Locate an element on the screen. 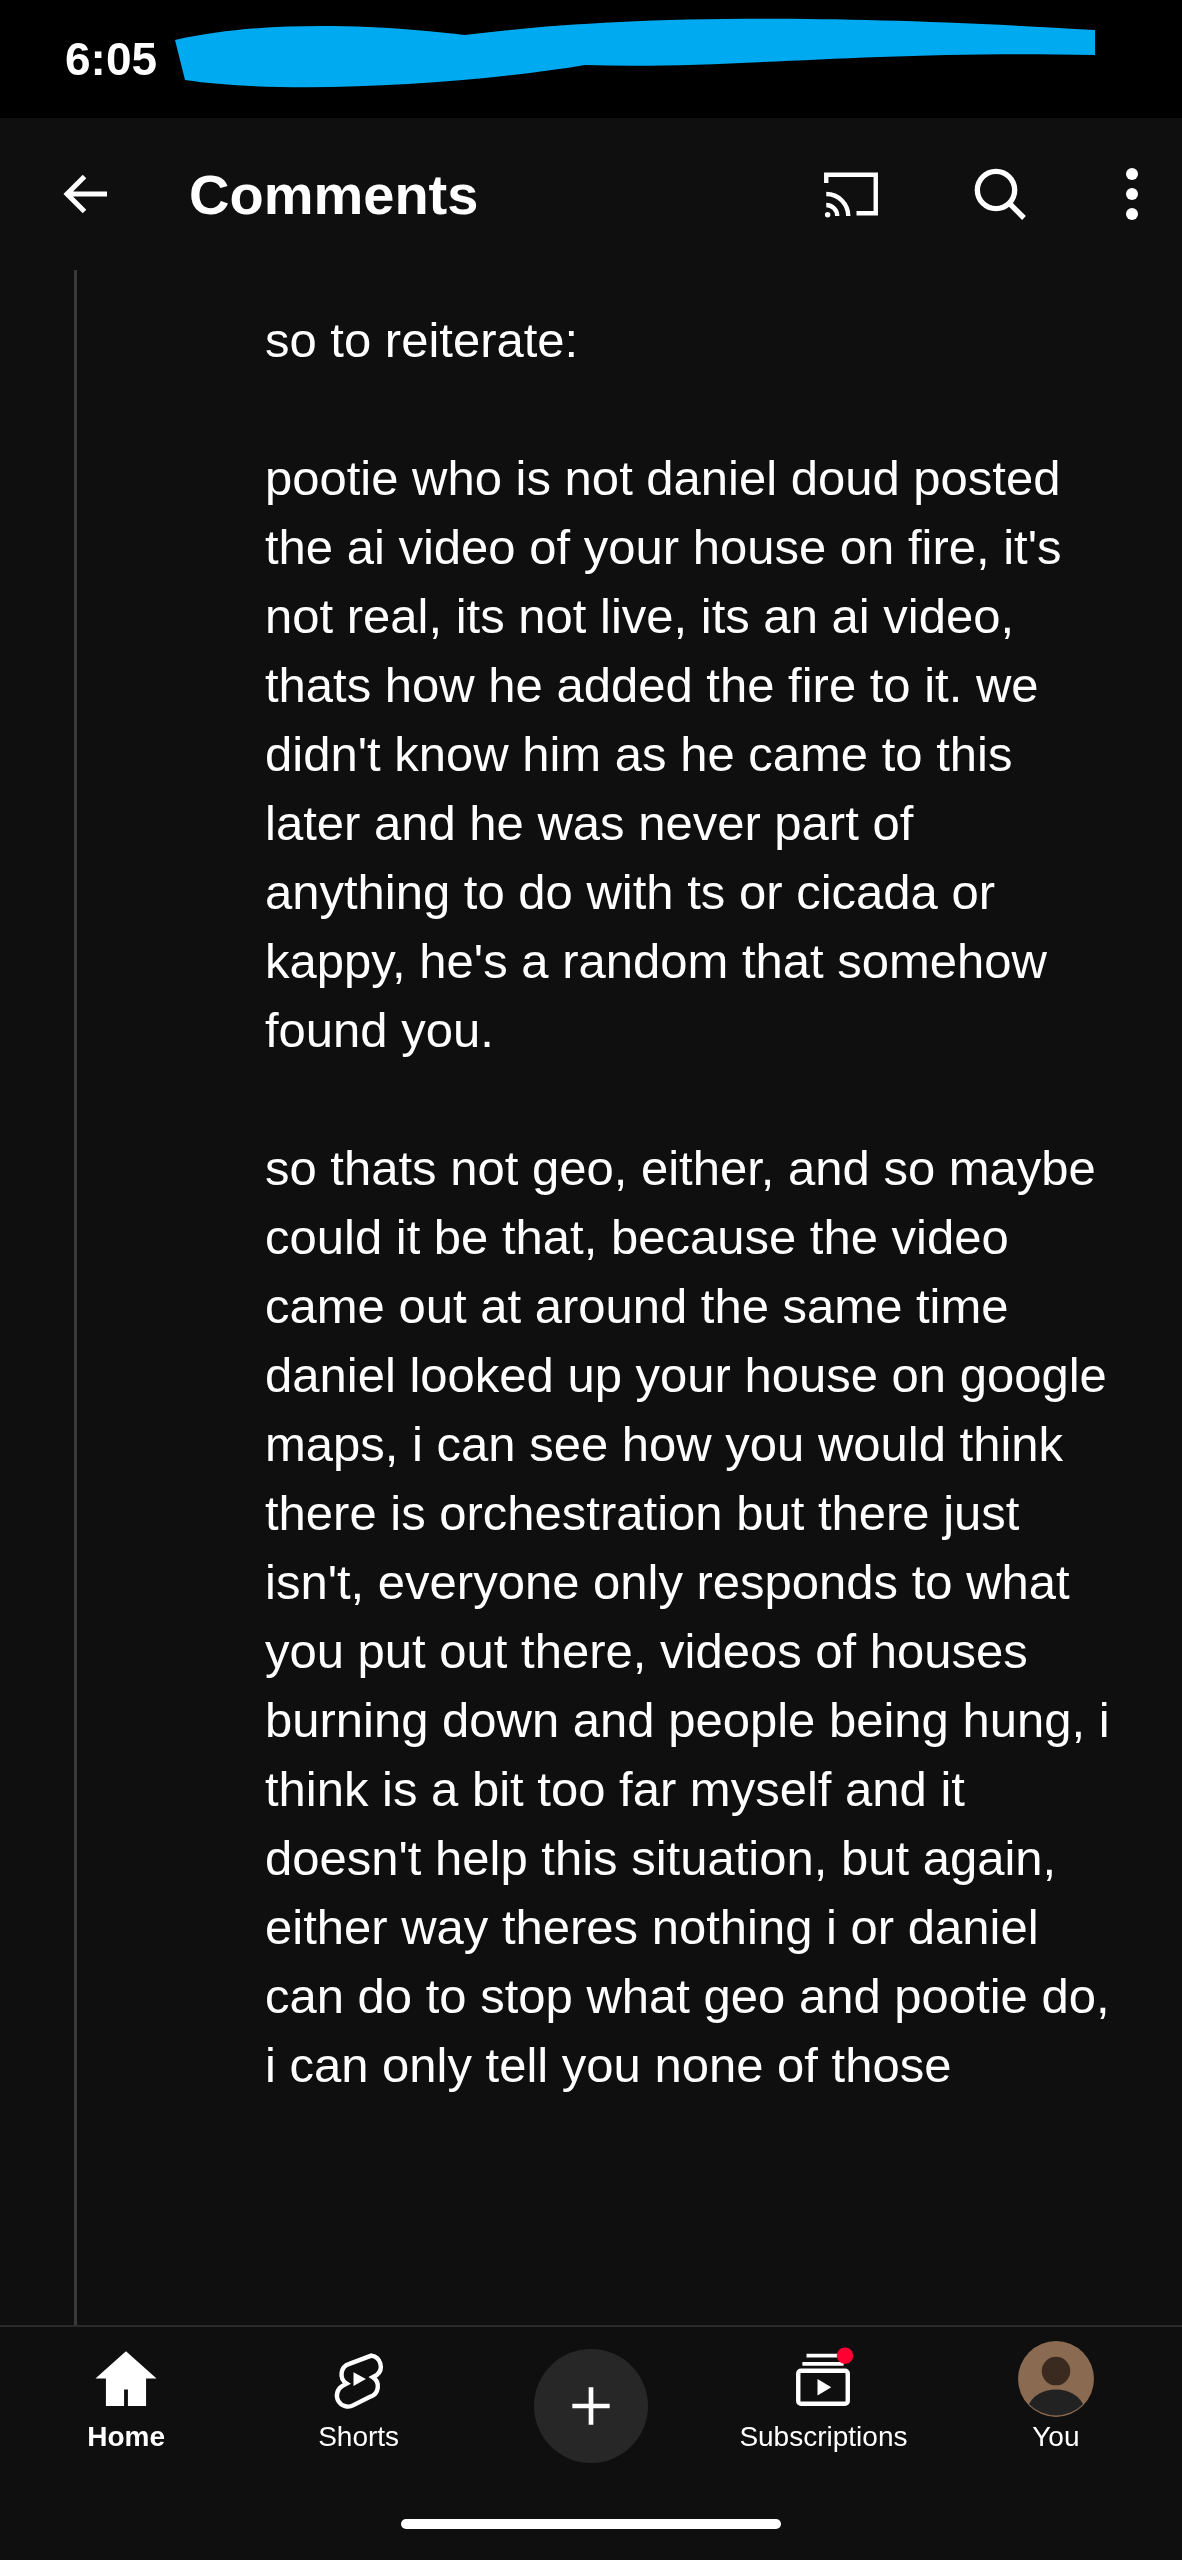 Image resolution: width=1182 pixels, height=2560 pixels. page-title: Comments is located at coordinates (334, 194).